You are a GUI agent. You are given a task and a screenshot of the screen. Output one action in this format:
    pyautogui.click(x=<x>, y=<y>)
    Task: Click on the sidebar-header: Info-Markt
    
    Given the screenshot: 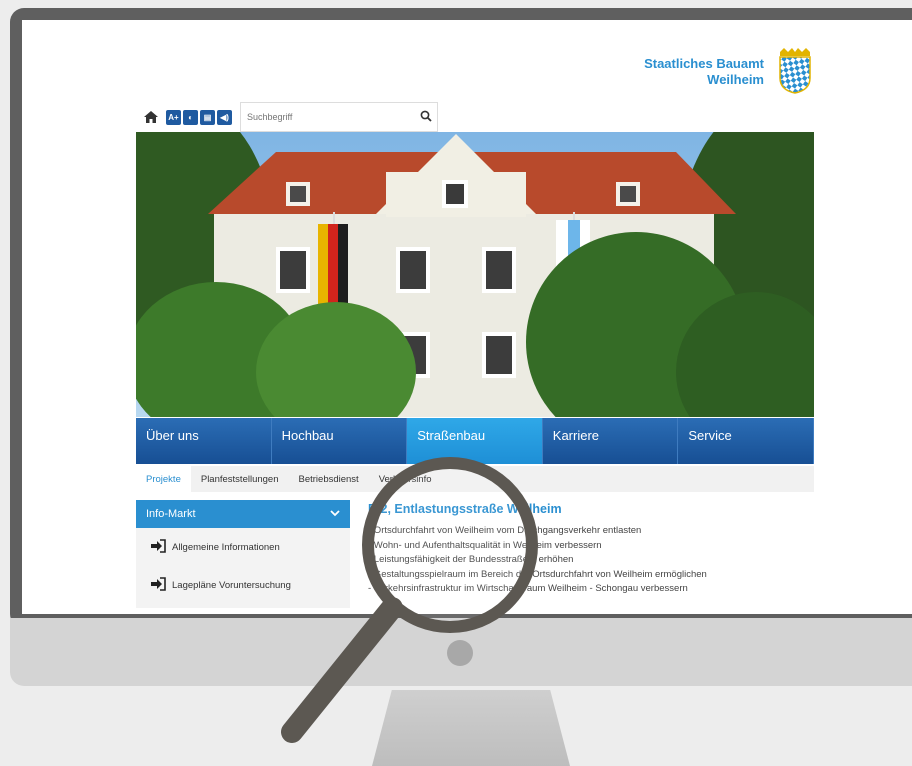 What is the action you would take?
    pyautogui.click(x=243, y=514)
    